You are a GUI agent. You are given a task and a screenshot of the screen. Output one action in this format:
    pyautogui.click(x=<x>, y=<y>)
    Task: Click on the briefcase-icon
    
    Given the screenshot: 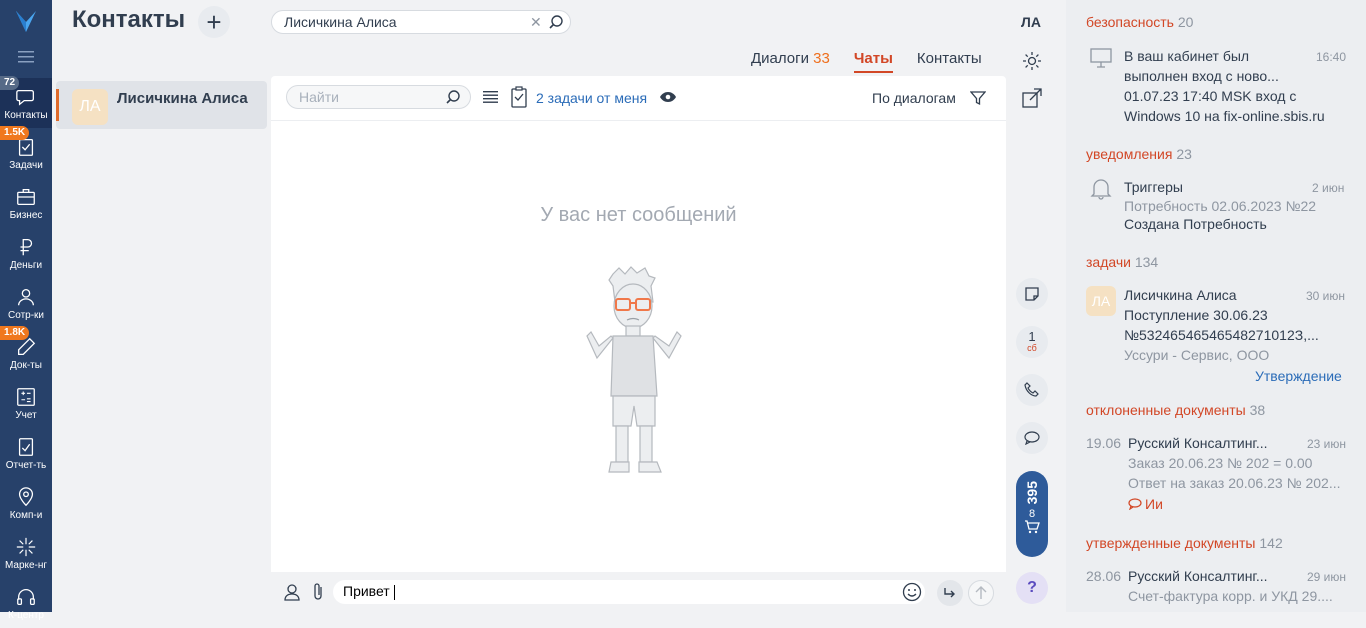 What is the action you would take?
    pyautogui.click(x=26, y=197)
    